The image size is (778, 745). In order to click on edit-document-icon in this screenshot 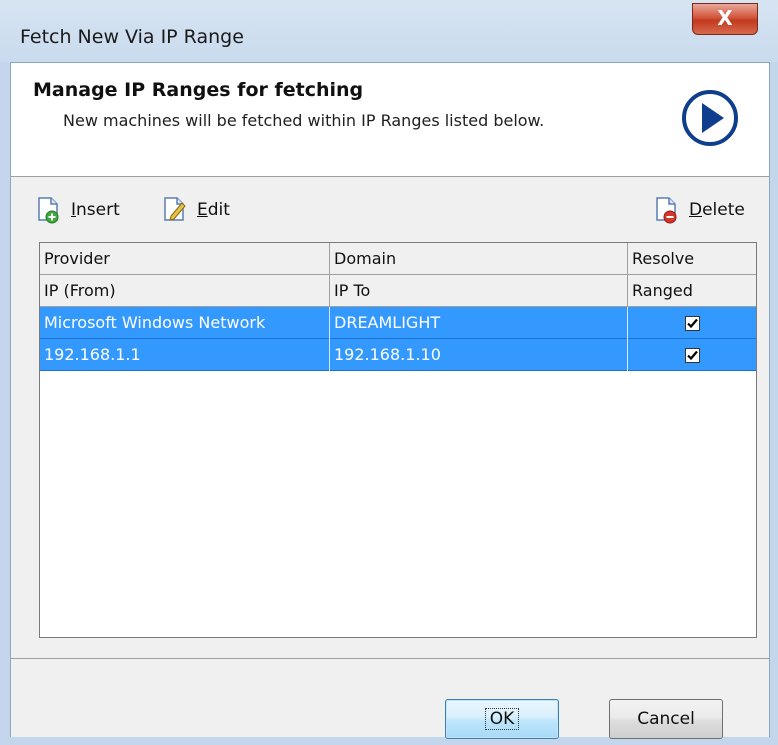, I will do `click(175, 209)`.